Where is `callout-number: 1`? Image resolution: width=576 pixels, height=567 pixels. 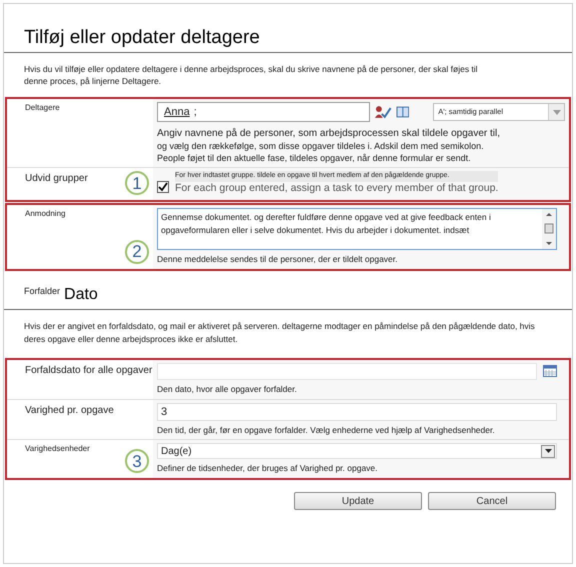 callout-number: 1 is located at coordinates (137, 183).